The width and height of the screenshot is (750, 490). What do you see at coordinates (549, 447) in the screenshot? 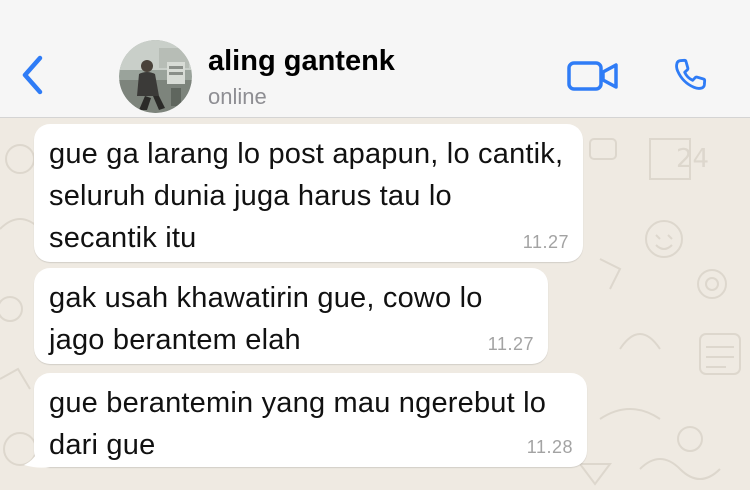
I see `message-timestamp: 11.28` at bounding box center [549, 447].